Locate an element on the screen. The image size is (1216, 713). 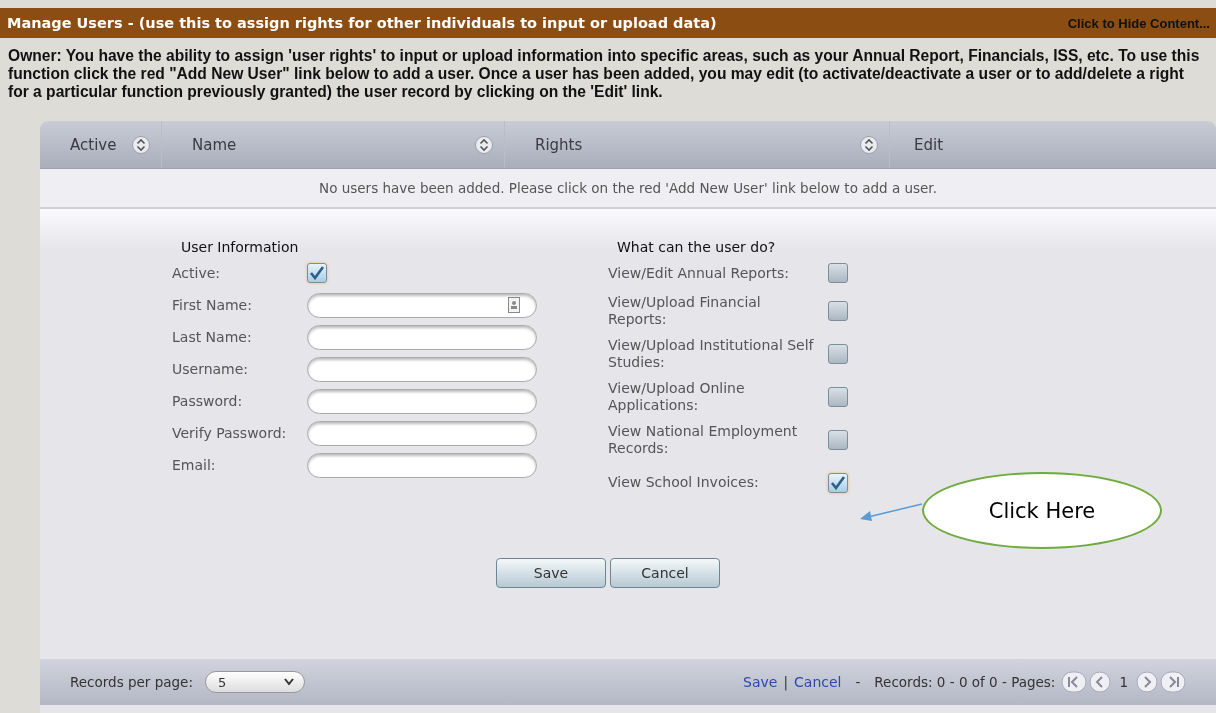
callout-text: Click Here is located at coordinates (1042, 510).